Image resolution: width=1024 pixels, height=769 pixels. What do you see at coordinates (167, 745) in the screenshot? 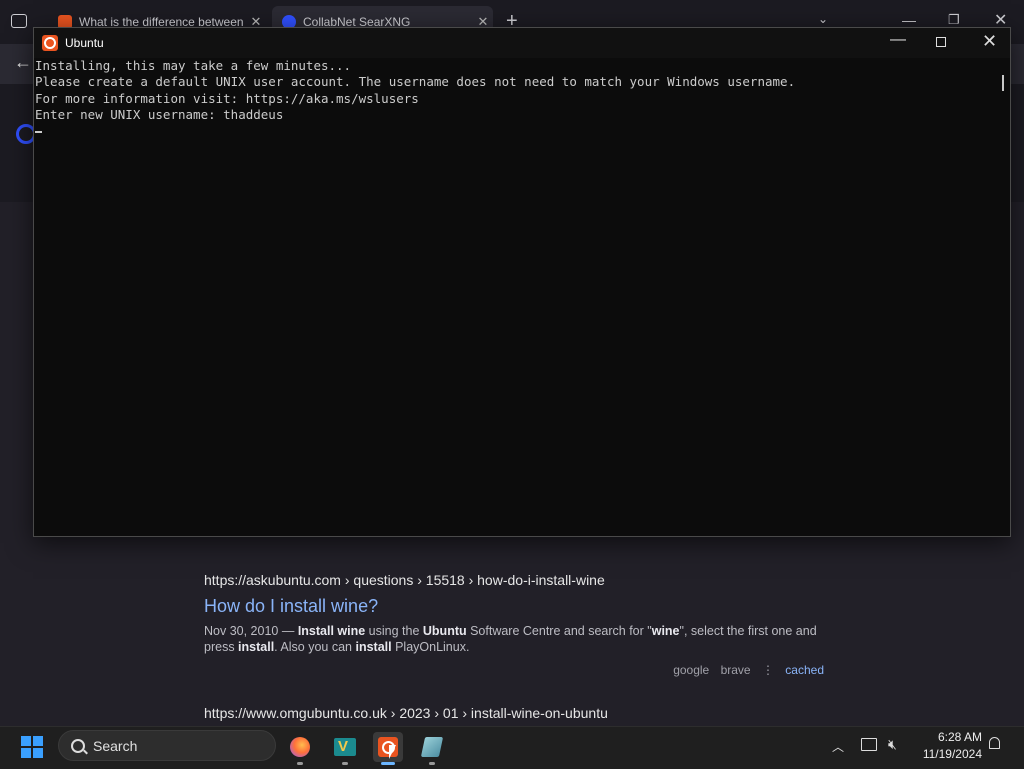
I see `taskbar-search-box: Search` at bounding box center [167, 745].